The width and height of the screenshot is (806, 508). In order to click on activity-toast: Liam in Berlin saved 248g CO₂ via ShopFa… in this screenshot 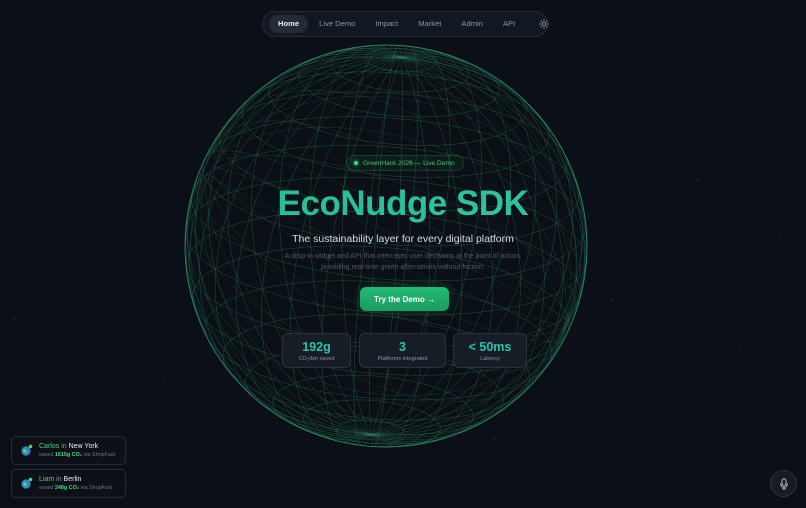, I will do `click(68, 483)`.